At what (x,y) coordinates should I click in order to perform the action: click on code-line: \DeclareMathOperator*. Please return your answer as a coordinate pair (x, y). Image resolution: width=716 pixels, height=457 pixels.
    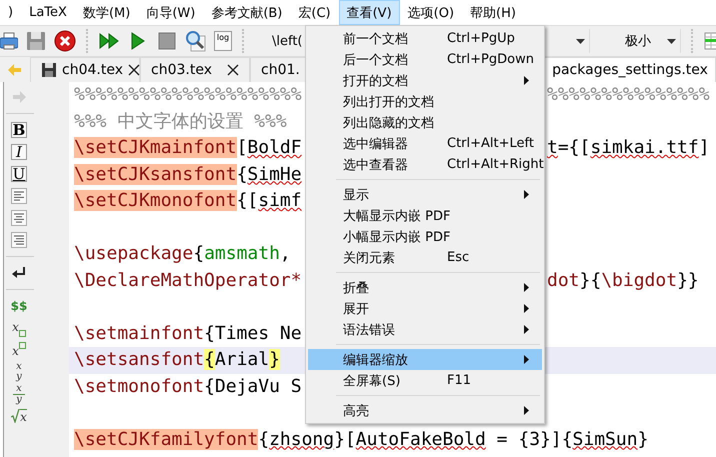
    Looking at the image, I should click on (188, 280).